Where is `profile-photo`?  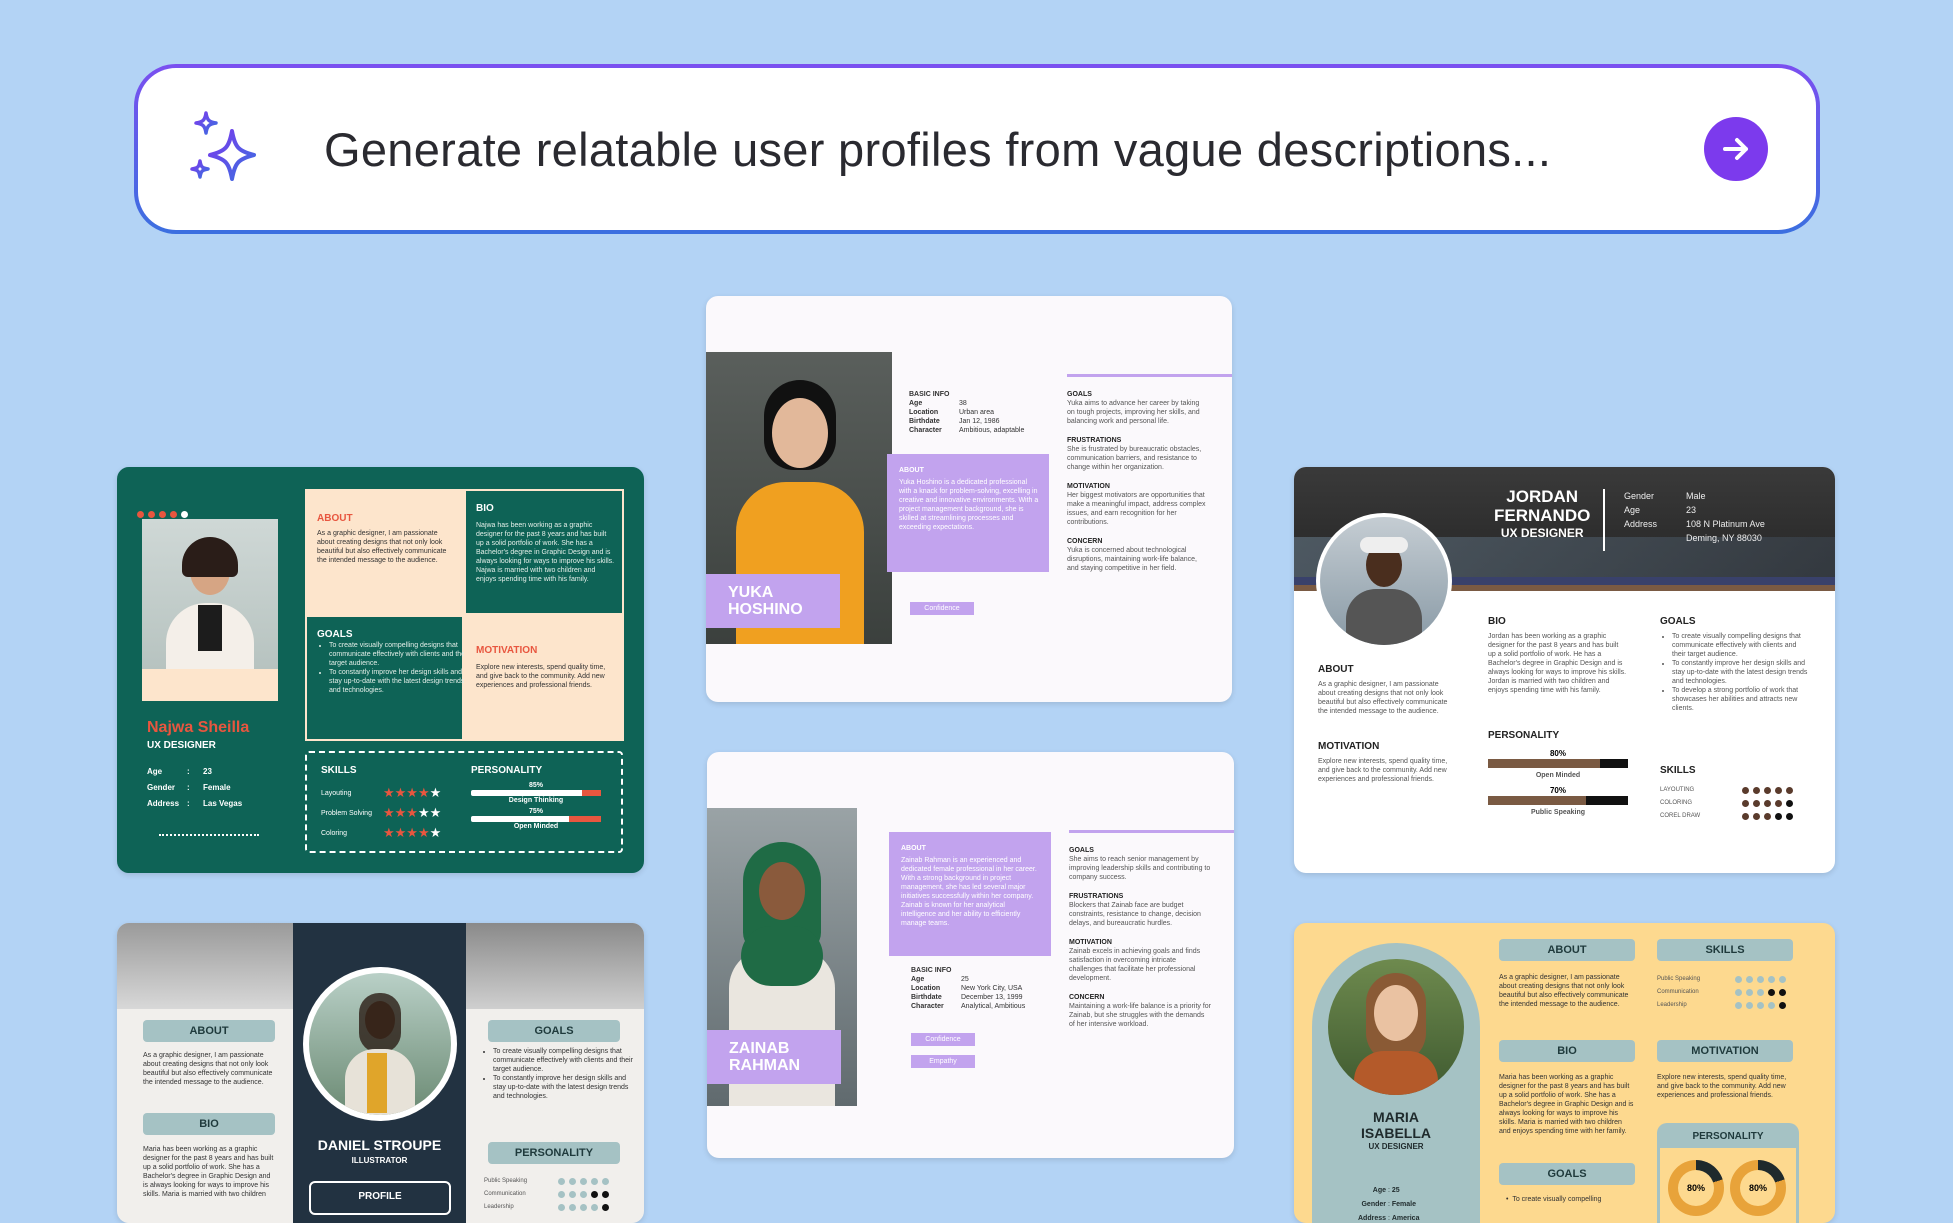
profile-photo is located at coordinates (210, 594).